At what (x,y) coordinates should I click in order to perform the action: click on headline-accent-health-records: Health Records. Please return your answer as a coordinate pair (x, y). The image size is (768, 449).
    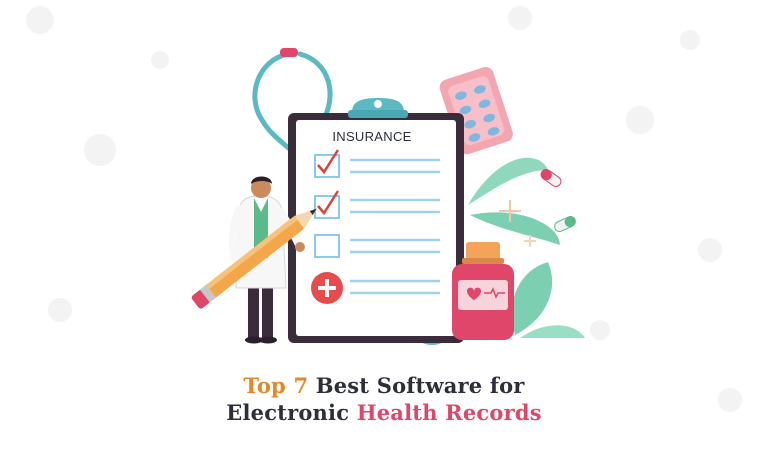
    Looking at the image, I should click on (449, 412).